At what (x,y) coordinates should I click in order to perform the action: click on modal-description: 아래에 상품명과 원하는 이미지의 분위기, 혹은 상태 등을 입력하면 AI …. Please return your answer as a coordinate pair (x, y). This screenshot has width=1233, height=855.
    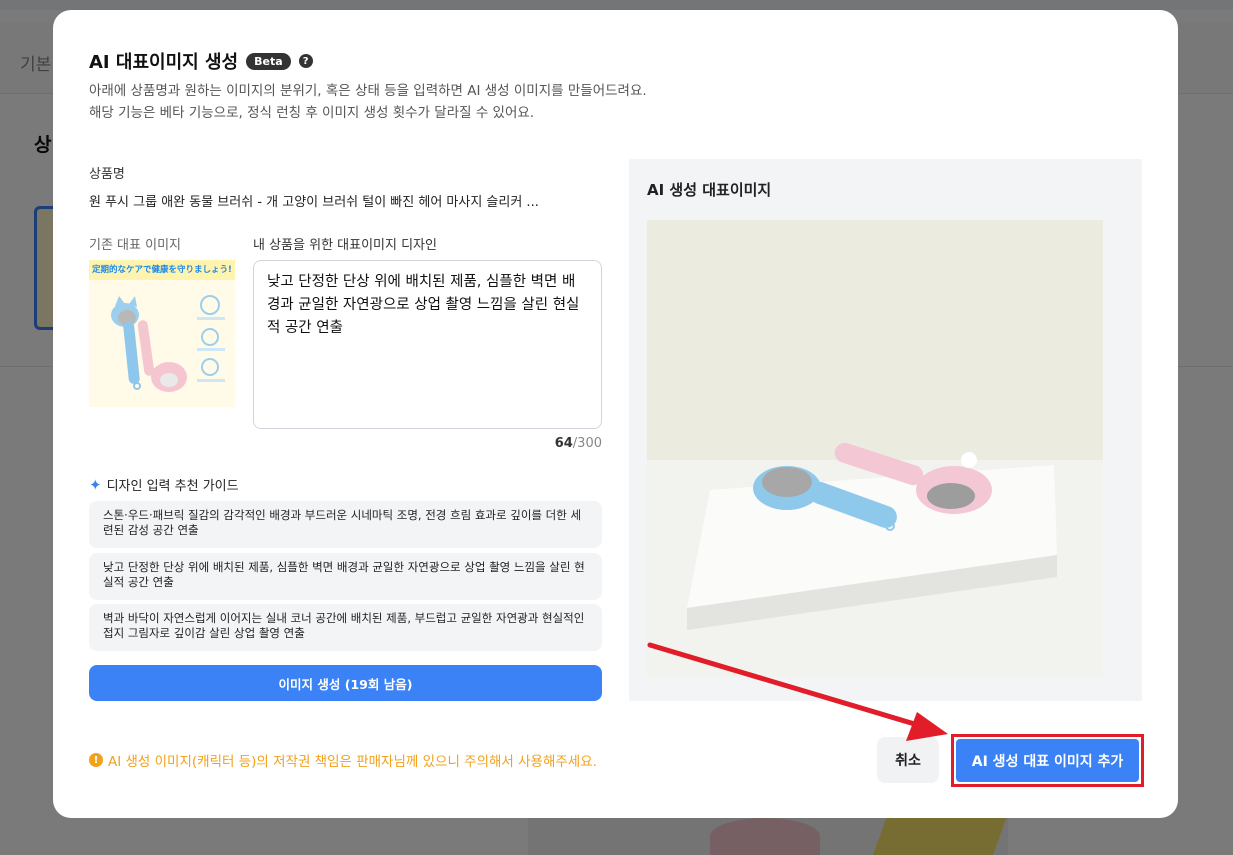
    Looking at the image, I should click on (368, 102).